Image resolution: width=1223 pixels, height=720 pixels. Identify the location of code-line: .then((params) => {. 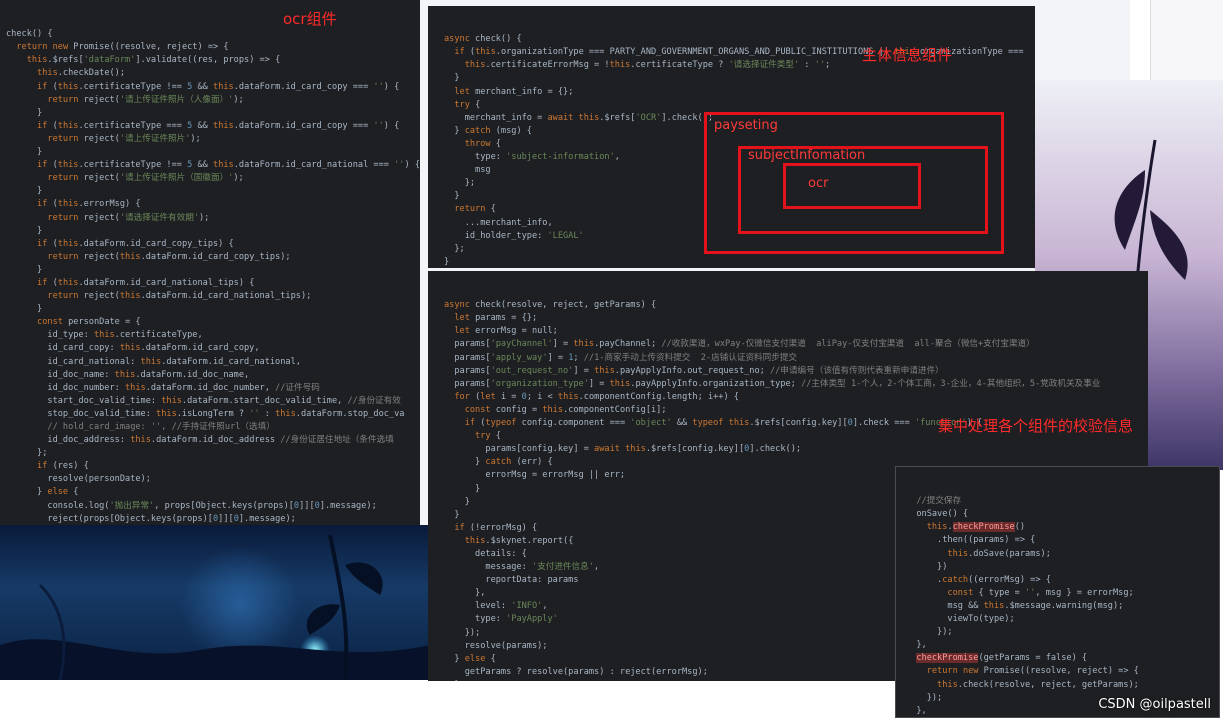
(971, 540).